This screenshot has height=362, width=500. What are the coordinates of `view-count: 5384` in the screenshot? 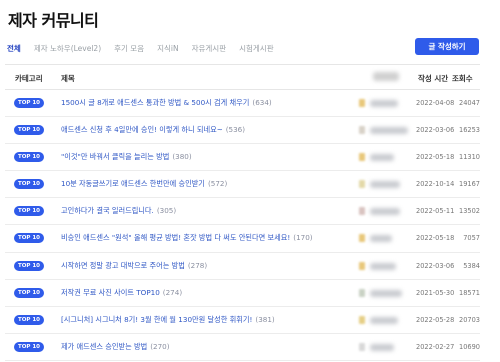 It's located at (471, 265).